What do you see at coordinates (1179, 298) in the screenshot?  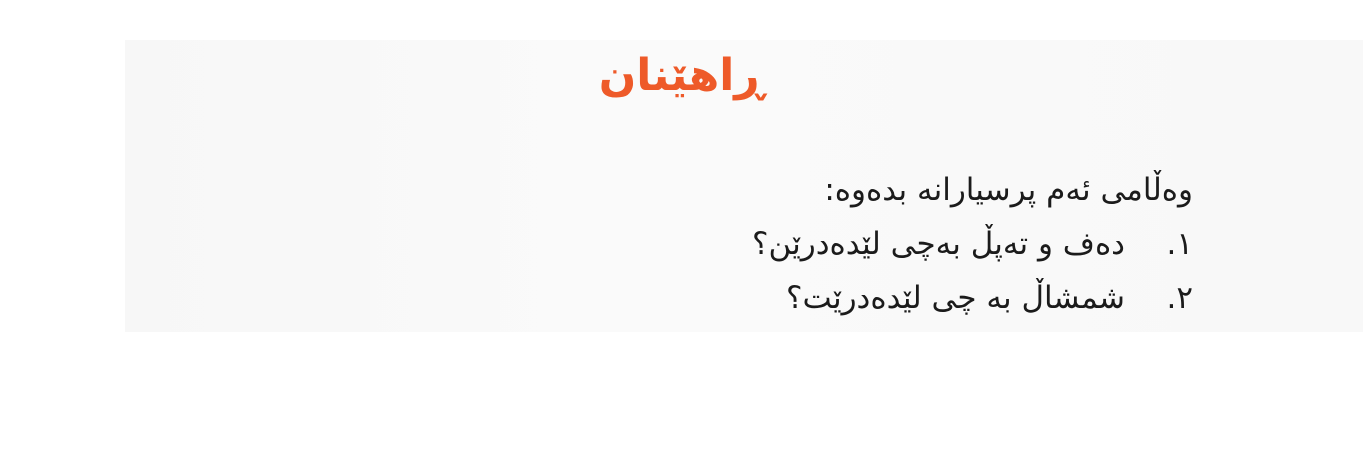 I see `question-number: ٢.` at bounding box center [1179, 298].